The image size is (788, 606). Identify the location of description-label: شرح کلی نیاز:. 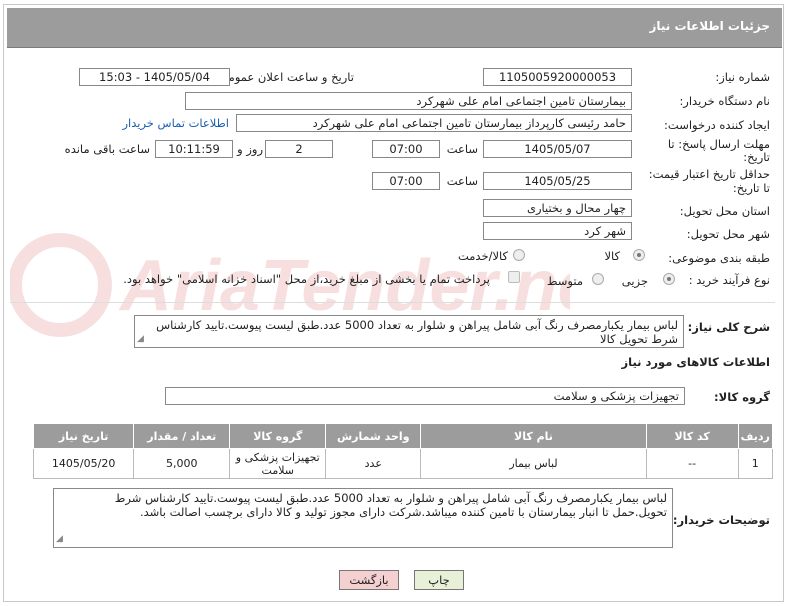
(728, 327).